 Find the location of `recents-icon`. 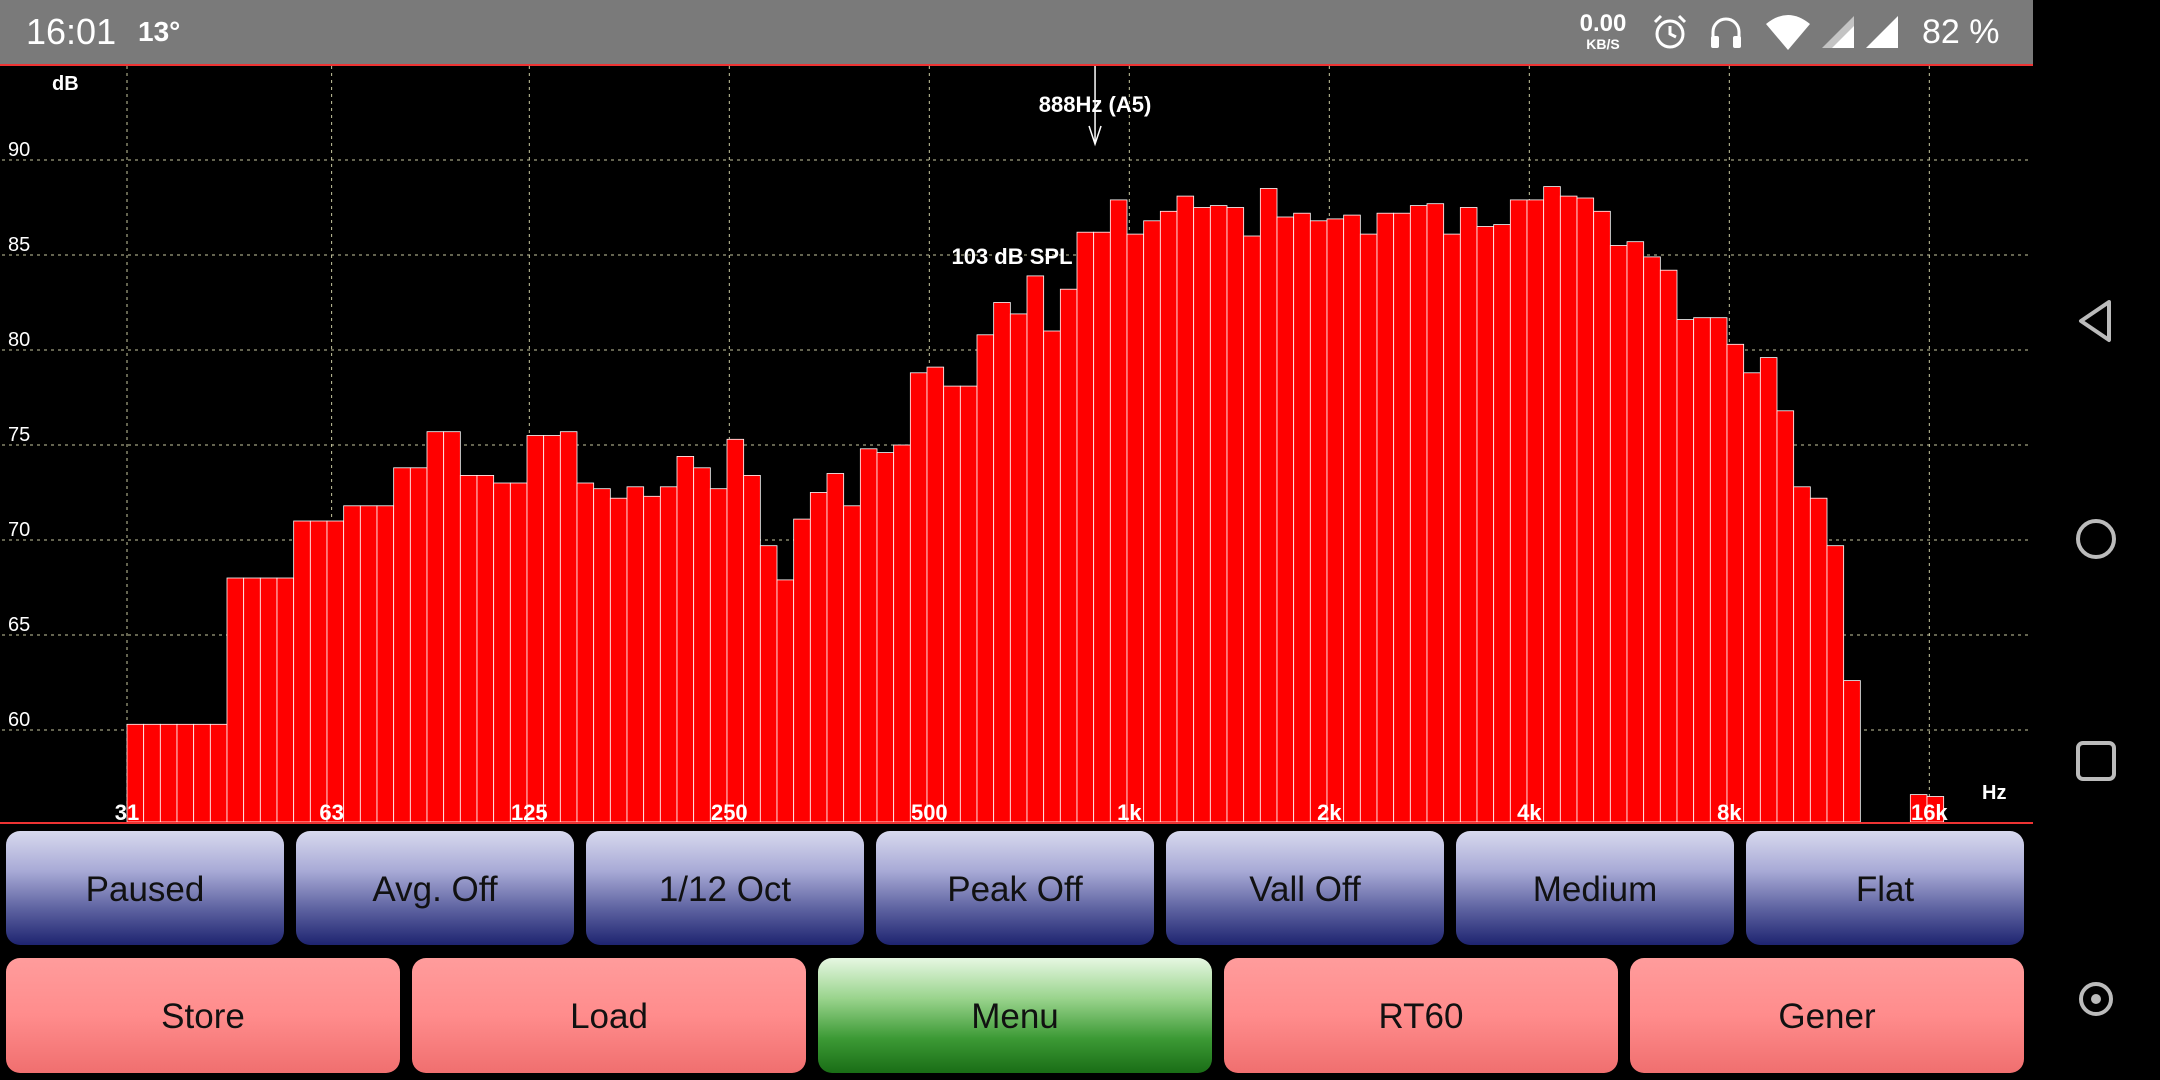

recents-icon is located at coordinates (2096, 761).